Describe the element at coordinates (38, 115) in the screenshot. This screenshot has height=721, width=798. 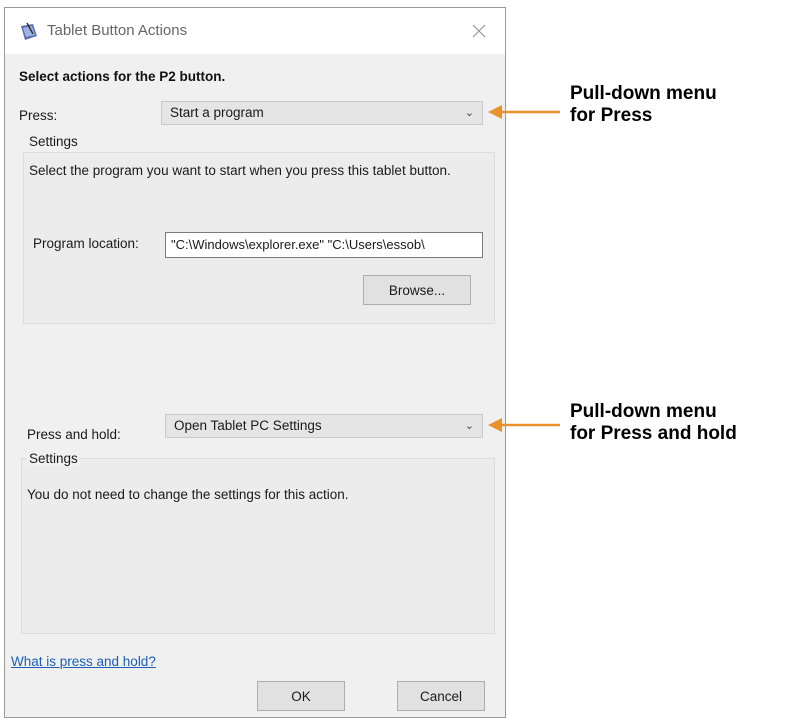
I see `press-label: Press:` at that location.